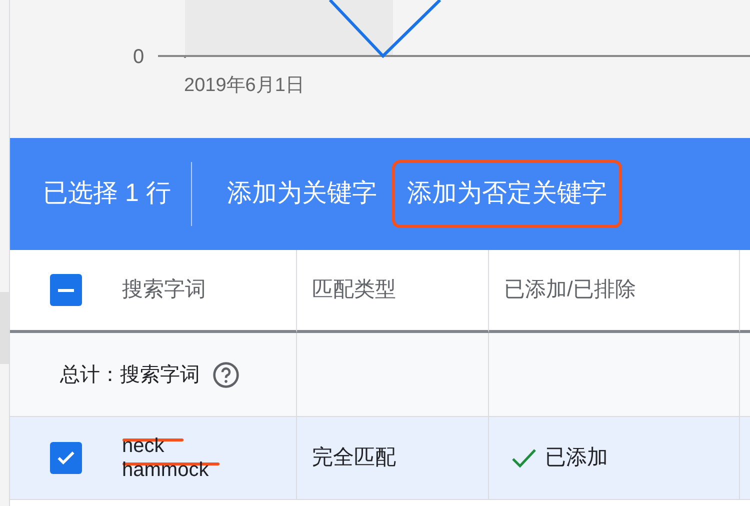 This screenshot has width=750, height=506. What do you see at coordinates (244, 86) in the screenshot?
I see `axis-label: 2019年6月1日` at bounding box center [244, 86].